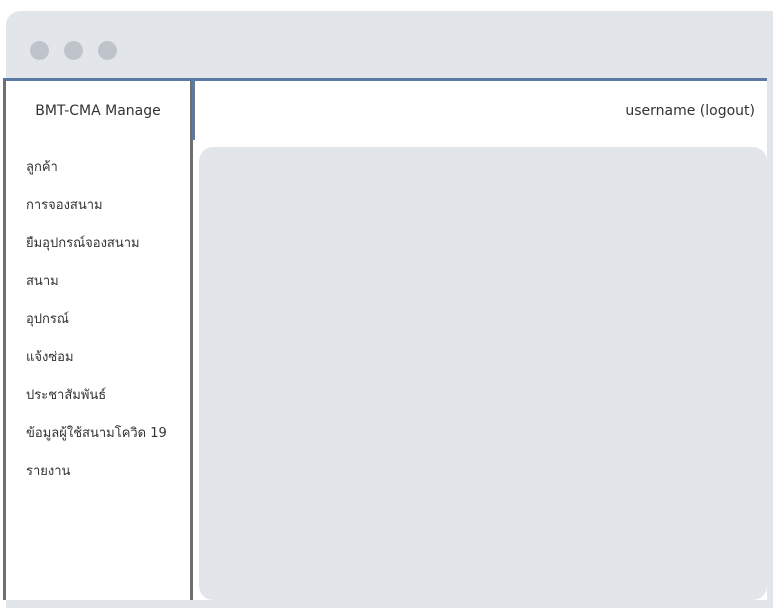 The image size is (773, 608). What do you see at coordinates (98, 177) in the screenshot?
I see `sidebar-item-customers: ลูกค้า` at bounding box center [98, 177].